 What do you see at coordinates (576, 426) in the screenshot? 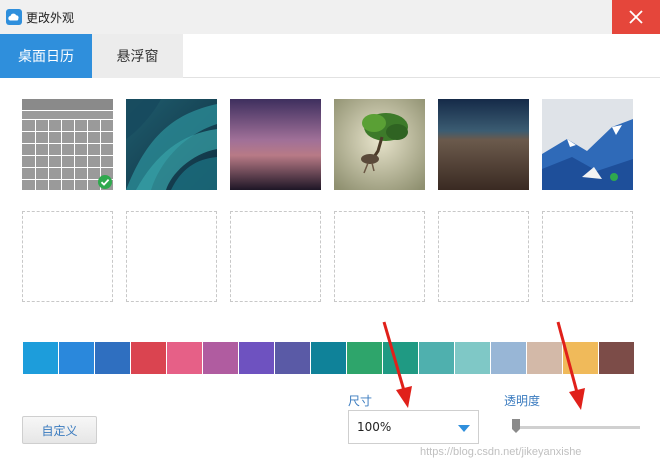
I see `opacity-slider` at bounding box center [576, 426].